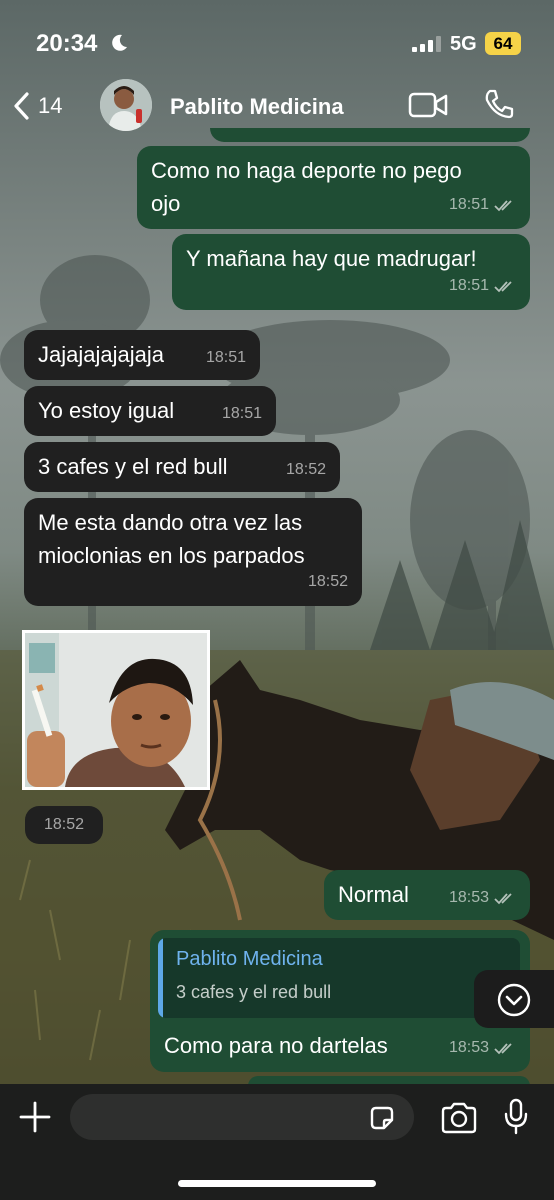 This screenshot has height=1200, width=554. I want to click on home-indicator, so click(277, 1183).